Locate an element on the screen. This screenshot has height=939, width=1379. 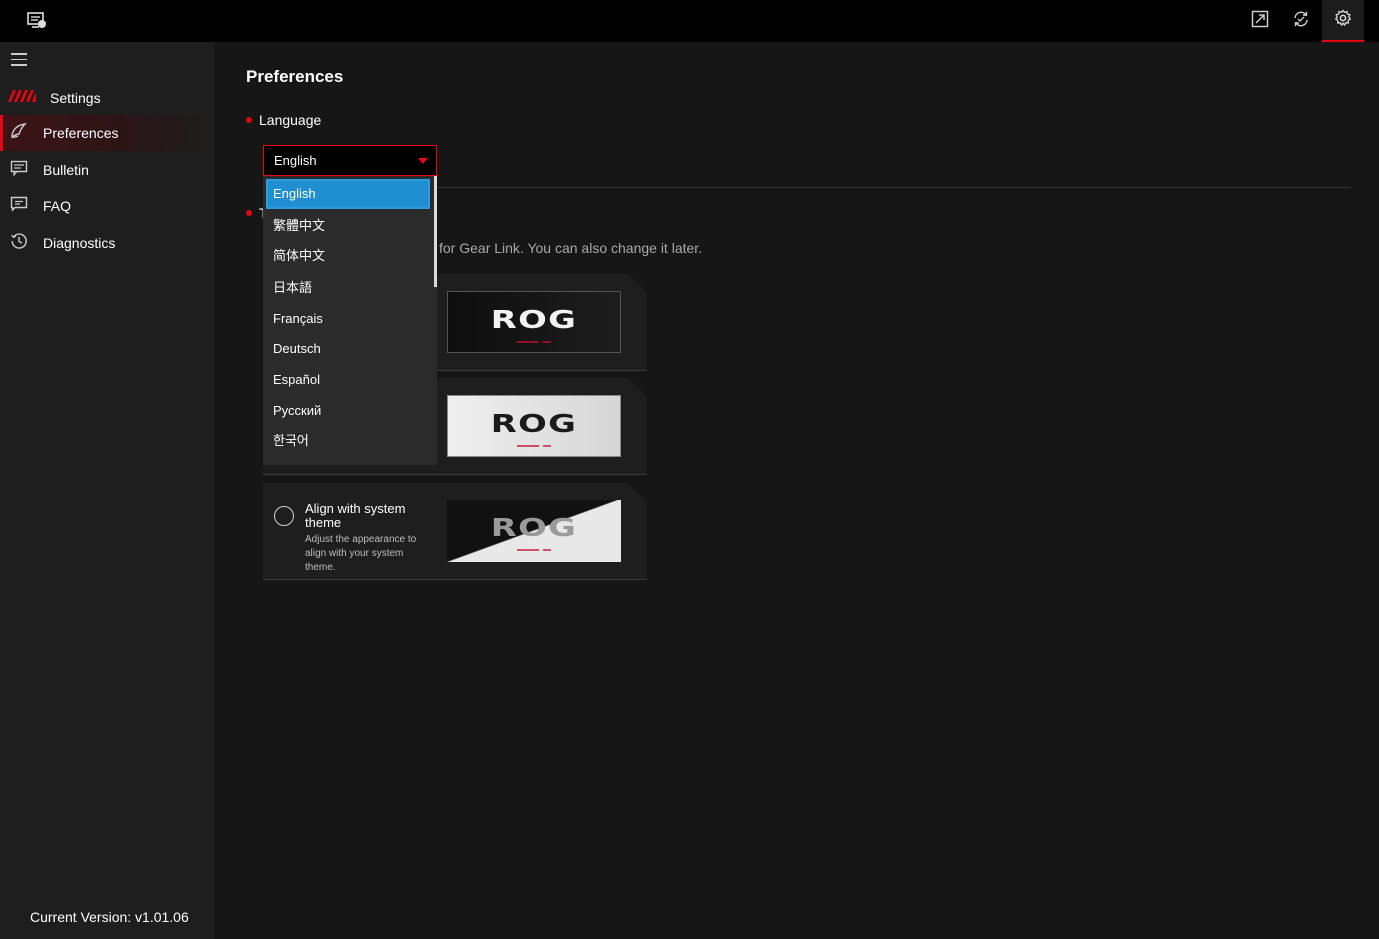
language-option-traditional-chinese: 繁體中文 is located at coordinates (348, 226).